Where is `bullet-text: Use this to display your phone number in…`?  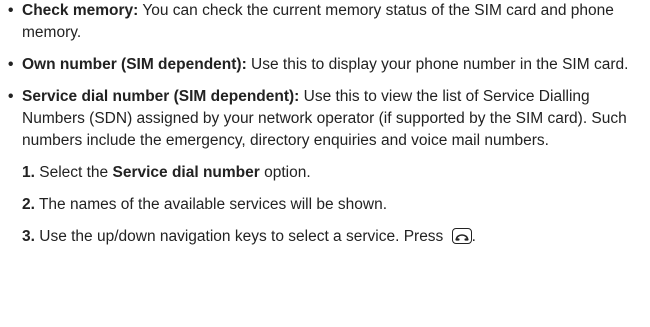
bullet-text: Use this to display your phone number in… is located at coordinates (437, 64).